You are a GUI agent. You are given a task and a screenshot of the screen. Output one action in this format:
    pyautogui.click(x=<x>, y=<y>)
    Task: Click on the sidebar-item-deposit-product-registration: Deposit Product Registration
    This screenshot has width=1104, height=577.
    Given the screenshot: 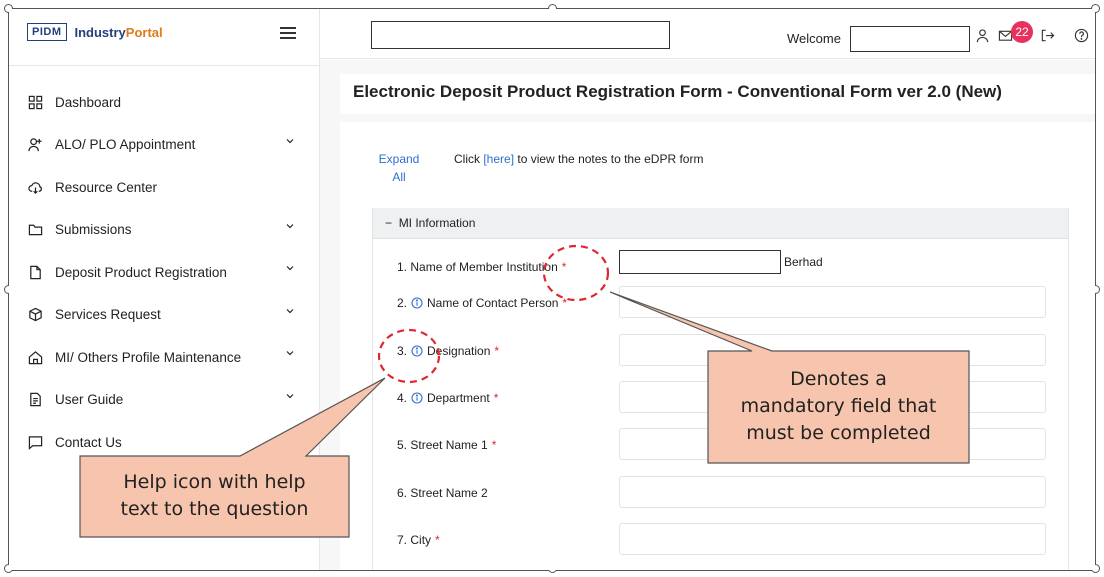 What is the action you would take?
    pyautogui.click(x=164, y=272)
    